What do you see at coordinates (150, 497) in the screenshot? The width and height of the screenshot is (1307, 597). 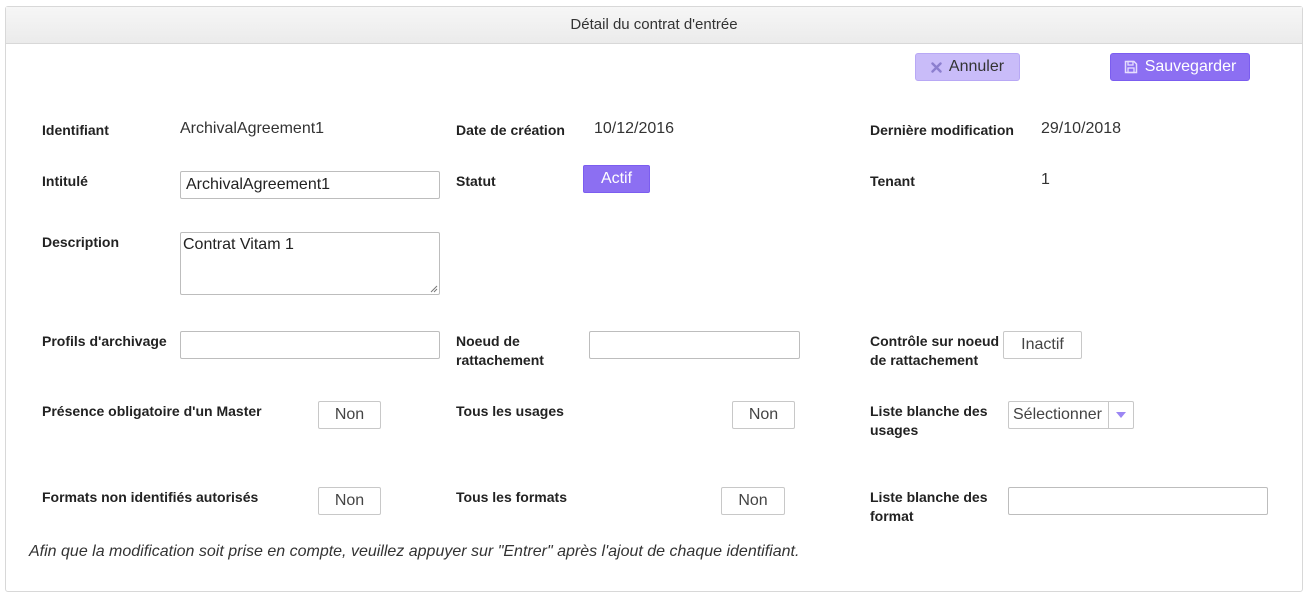 I see `unidentified-formats-label: Formats non identifiés autorisés` at bounding box center [150, 497].